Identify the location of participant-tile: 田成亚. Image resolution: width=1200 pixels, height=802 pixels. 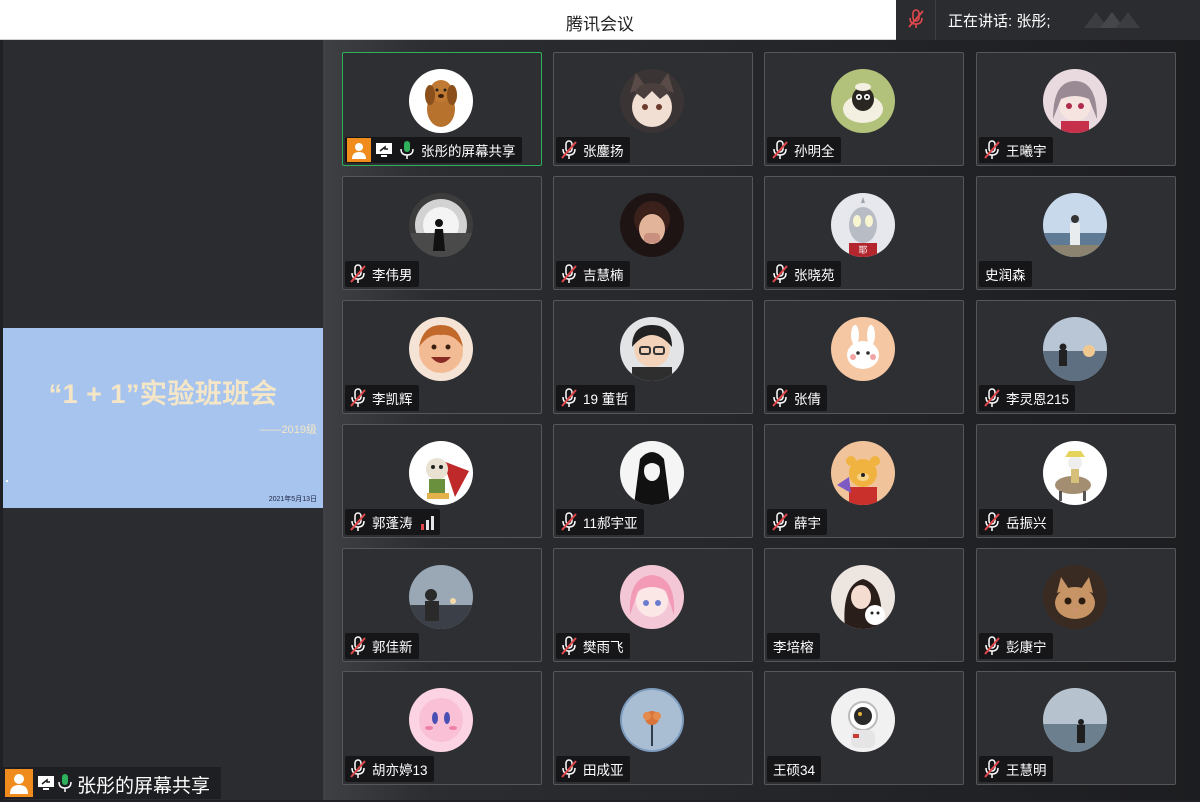
(653, 728).